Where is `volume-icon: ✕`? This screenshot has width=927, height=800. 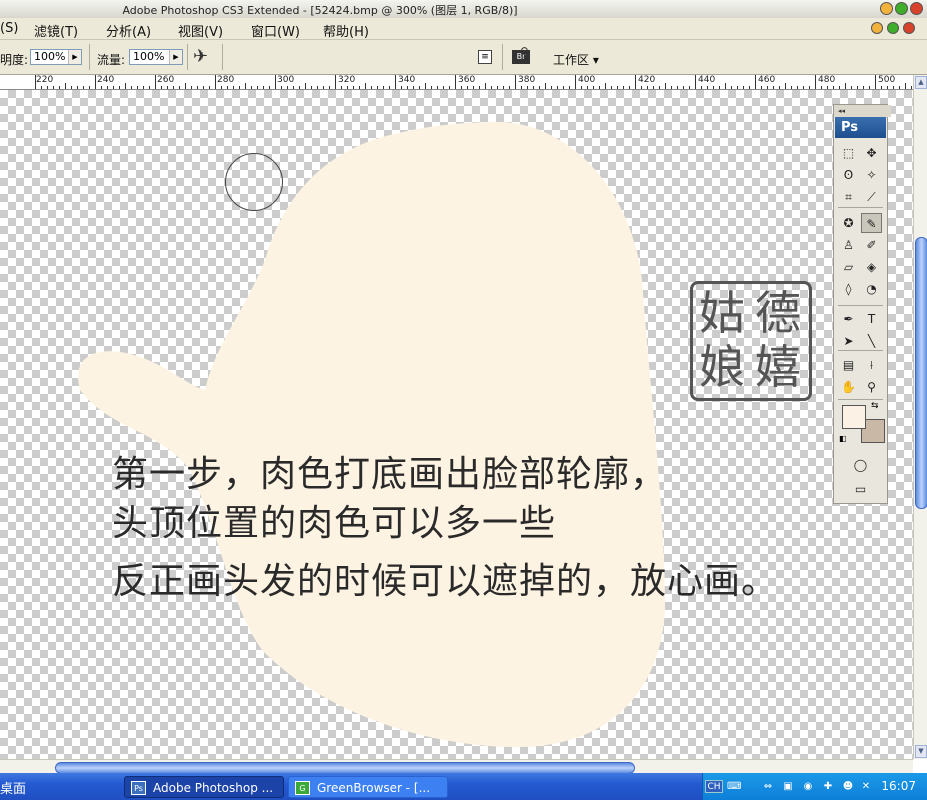
volume-icon: ✕ is located at coordinates (866, 787).